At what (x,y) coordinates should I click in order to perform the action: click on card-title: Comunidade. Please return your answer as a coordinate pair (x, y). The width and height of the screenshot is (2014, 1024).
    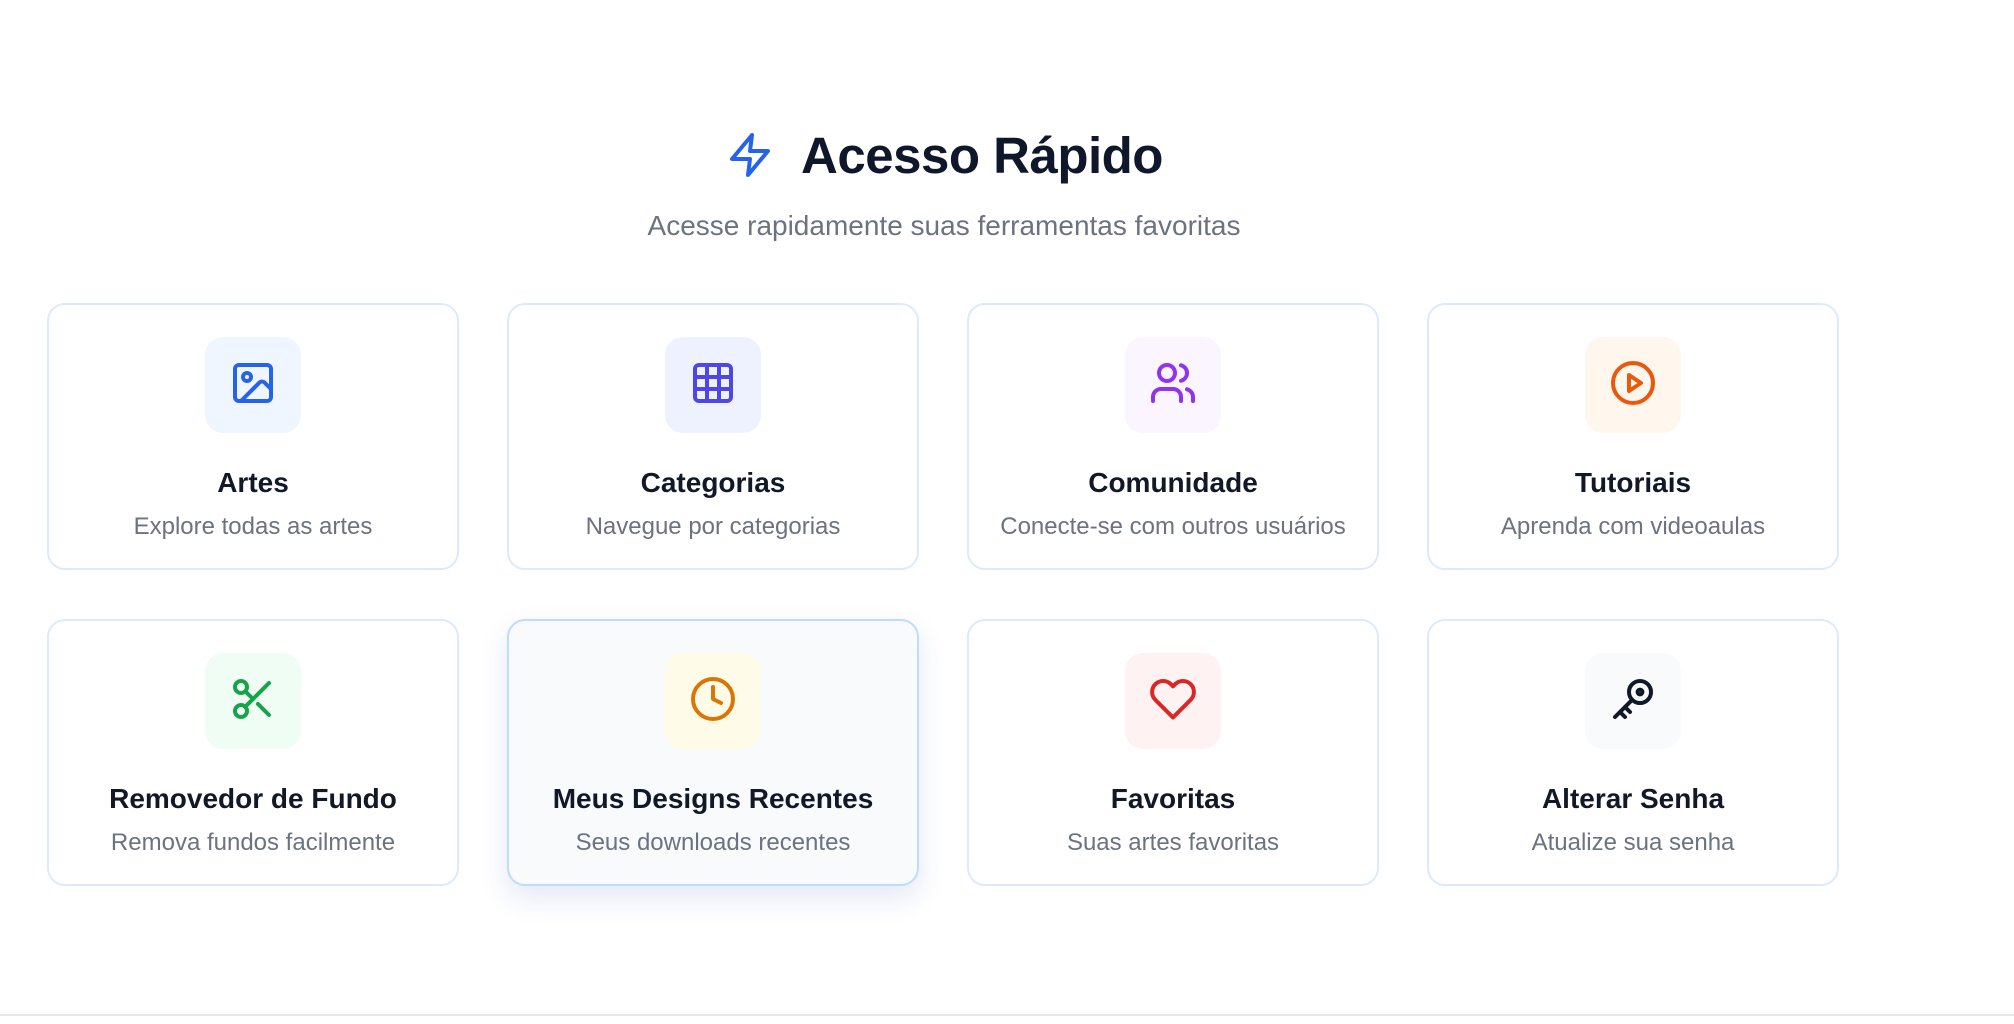
    Looking at the image, I should click on (1173, 482).